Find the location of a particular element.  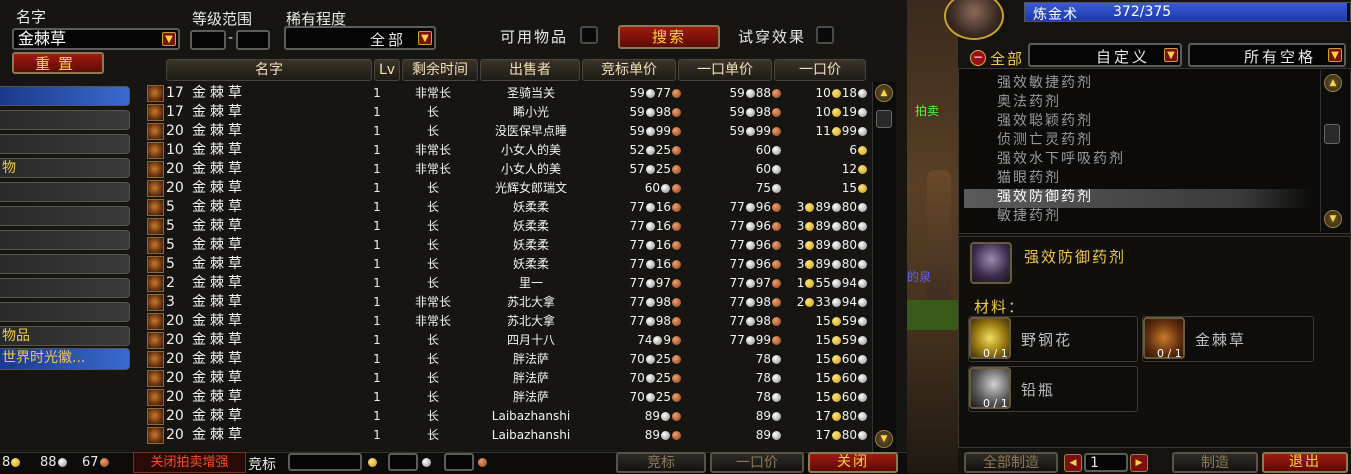

bid-copper-input is located at coordinates (459, 462).